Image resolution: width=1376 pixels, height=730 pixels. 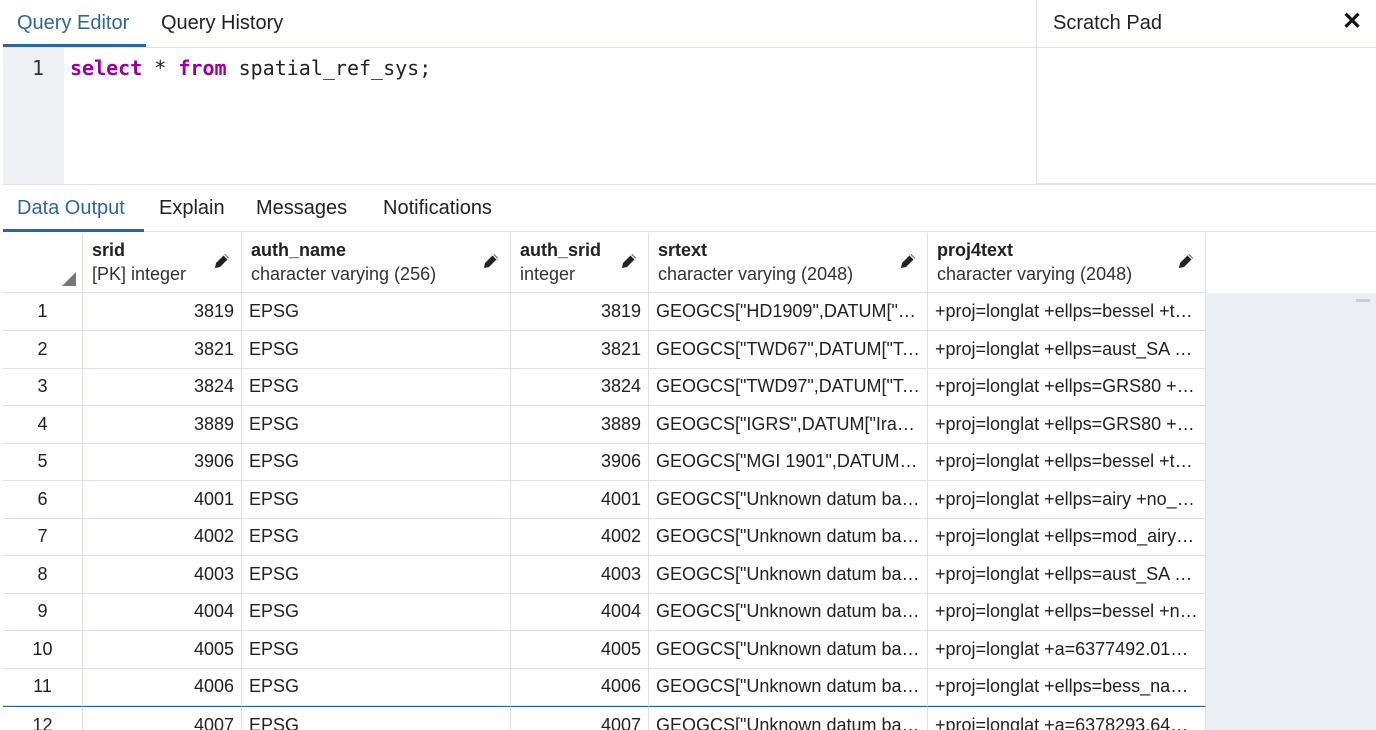 I want to click on row-number: 10, so click(x=43, y=649).